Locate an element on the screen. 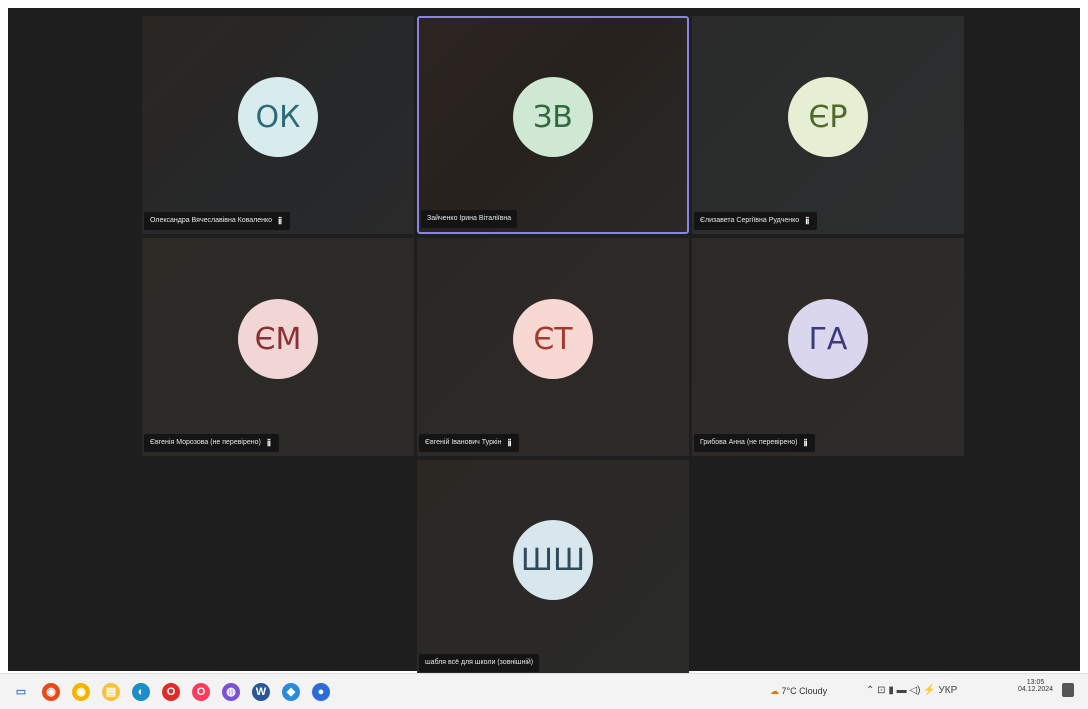 The width and height of the screenshot is (1088, 709). participant-tile: ЄР Єлизавета Сергіївна Рудченко ⅱ is located at coordinates (828, 125).